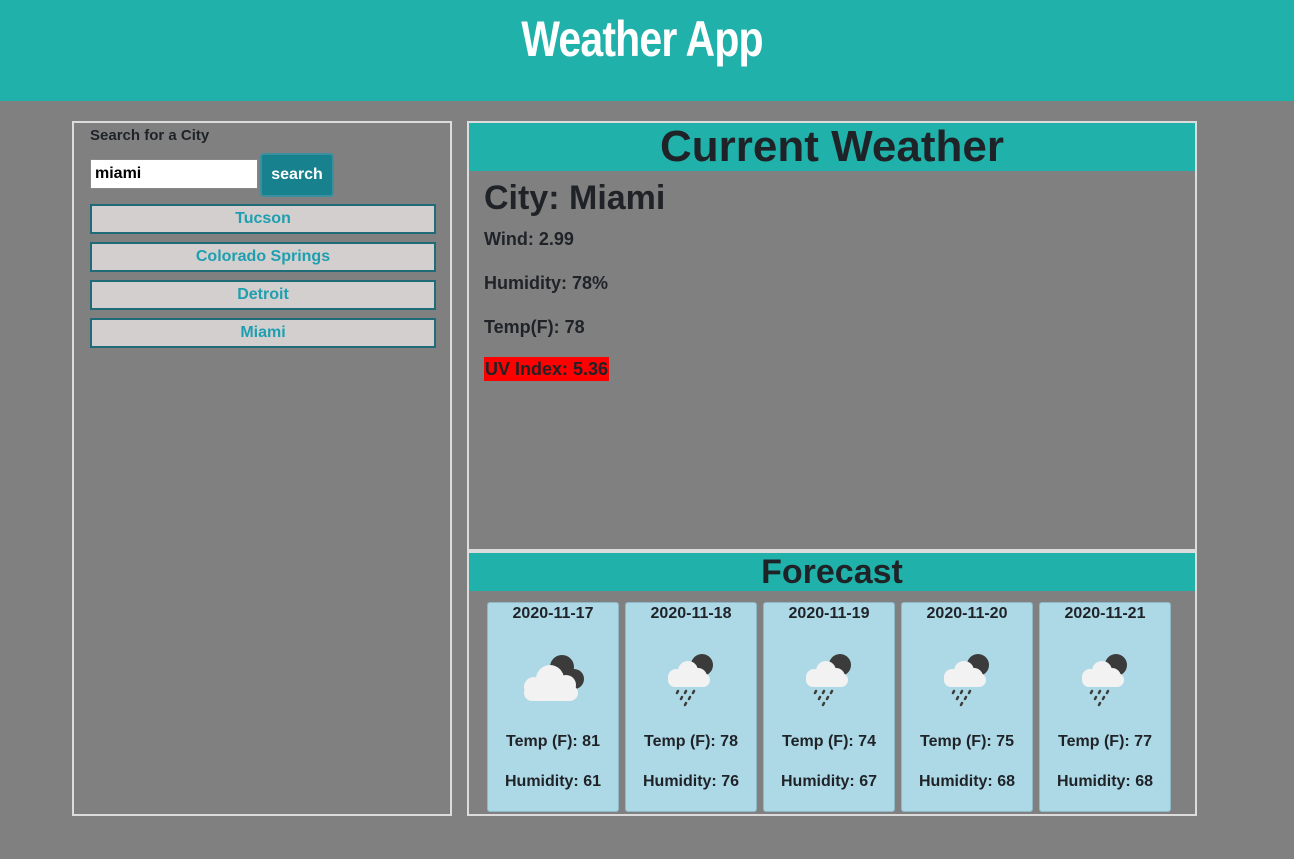 The width and height of the screenshot is (1294, 859). I want to click on forecast-card: 2020-11-21 Temp (F): 77 Humidity: 68, so click(1105, 707).